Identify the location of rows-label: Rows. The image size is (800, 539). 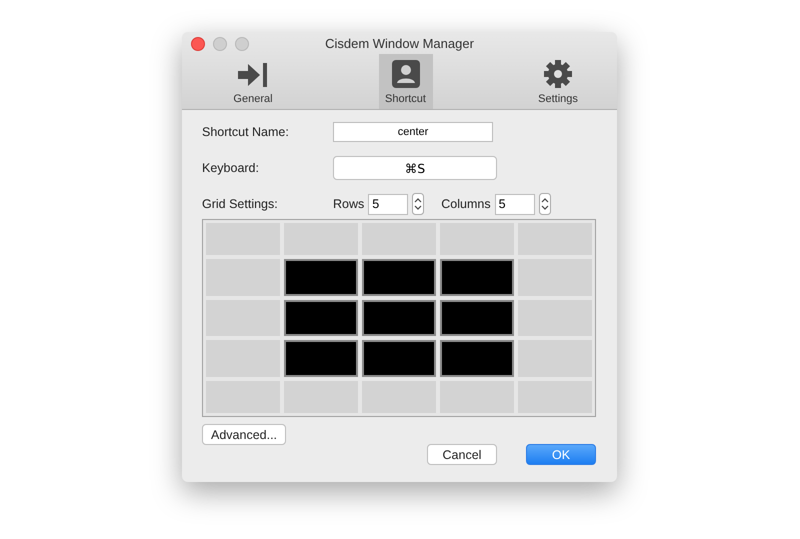
(348, 204).